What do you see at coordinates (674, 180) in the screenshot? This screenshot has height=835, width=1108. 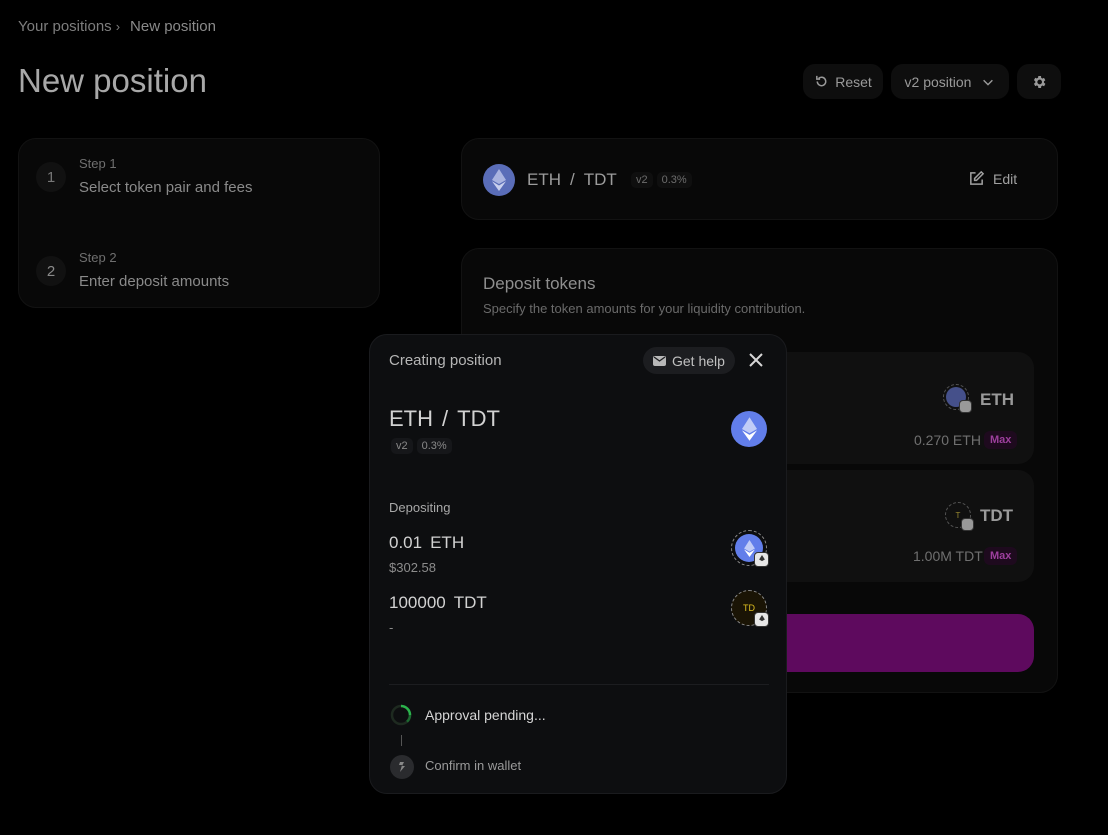 I see `fee-badge: 0.3%` at bounding box center [674, 180].